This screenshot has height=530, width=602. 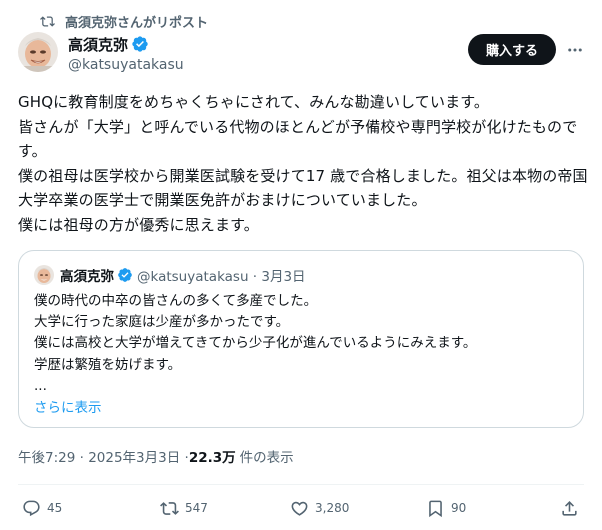 I want to click on heart-icon, so click(x=299, y=508).